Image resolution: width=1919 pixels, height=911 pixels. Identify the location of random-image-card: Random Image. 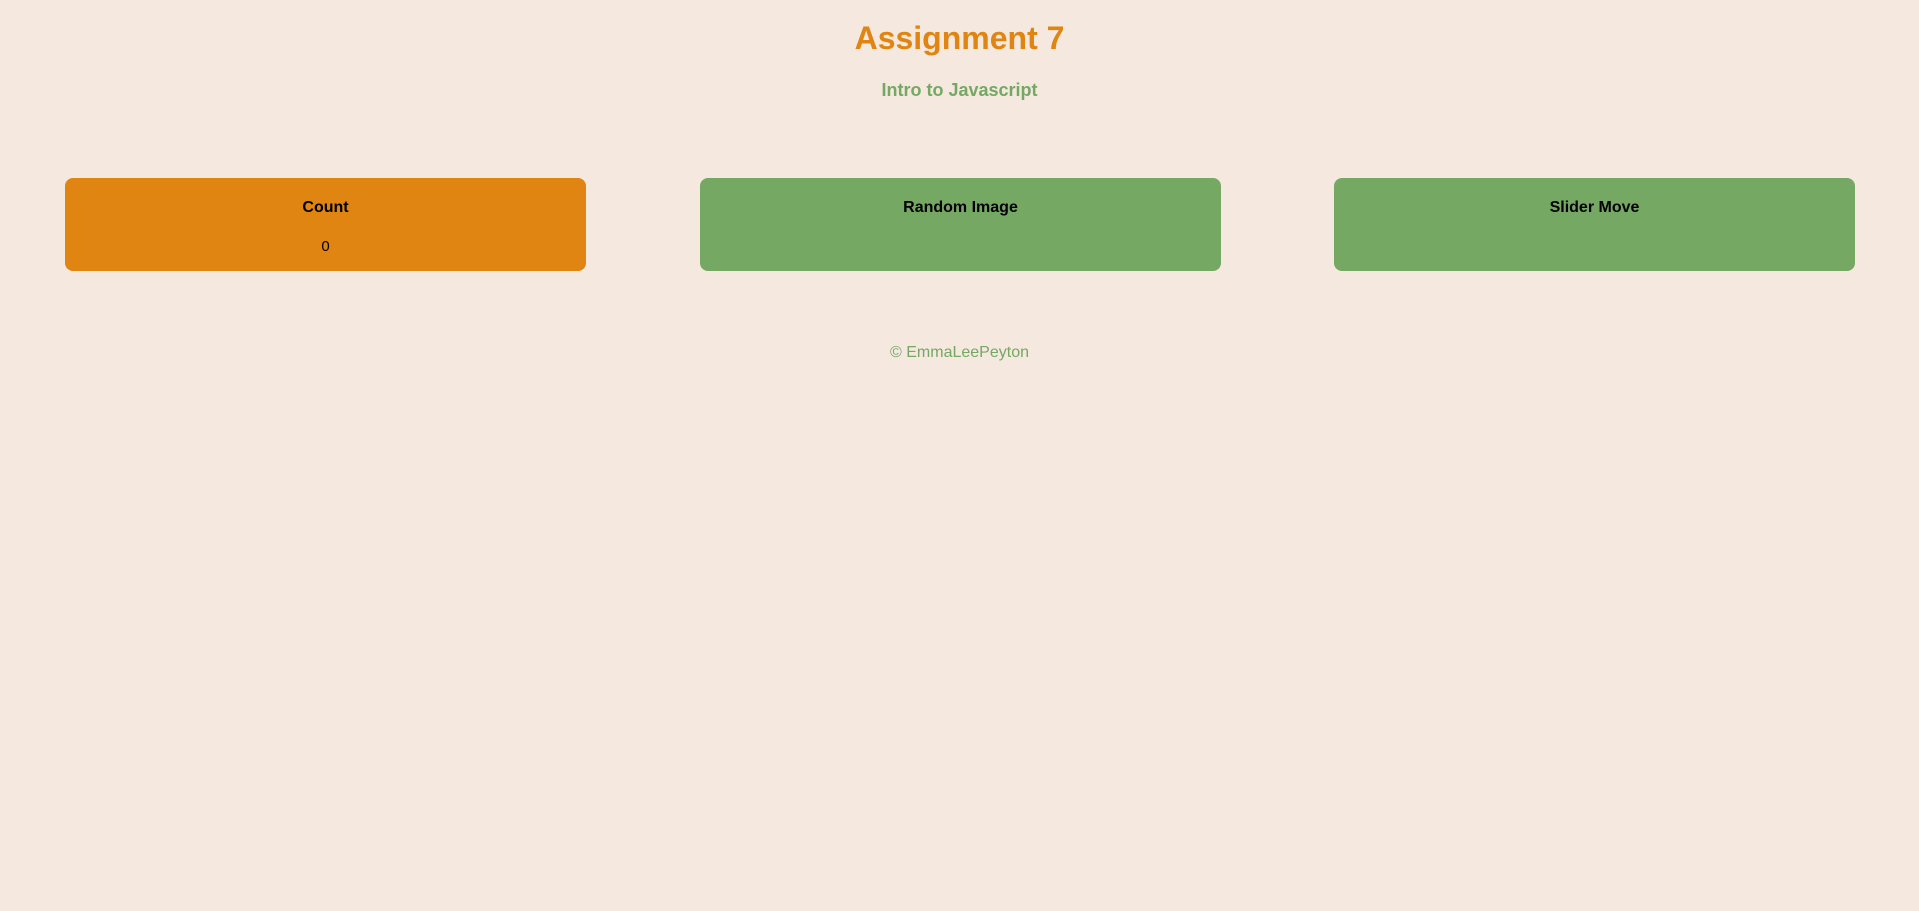
(960, 224).